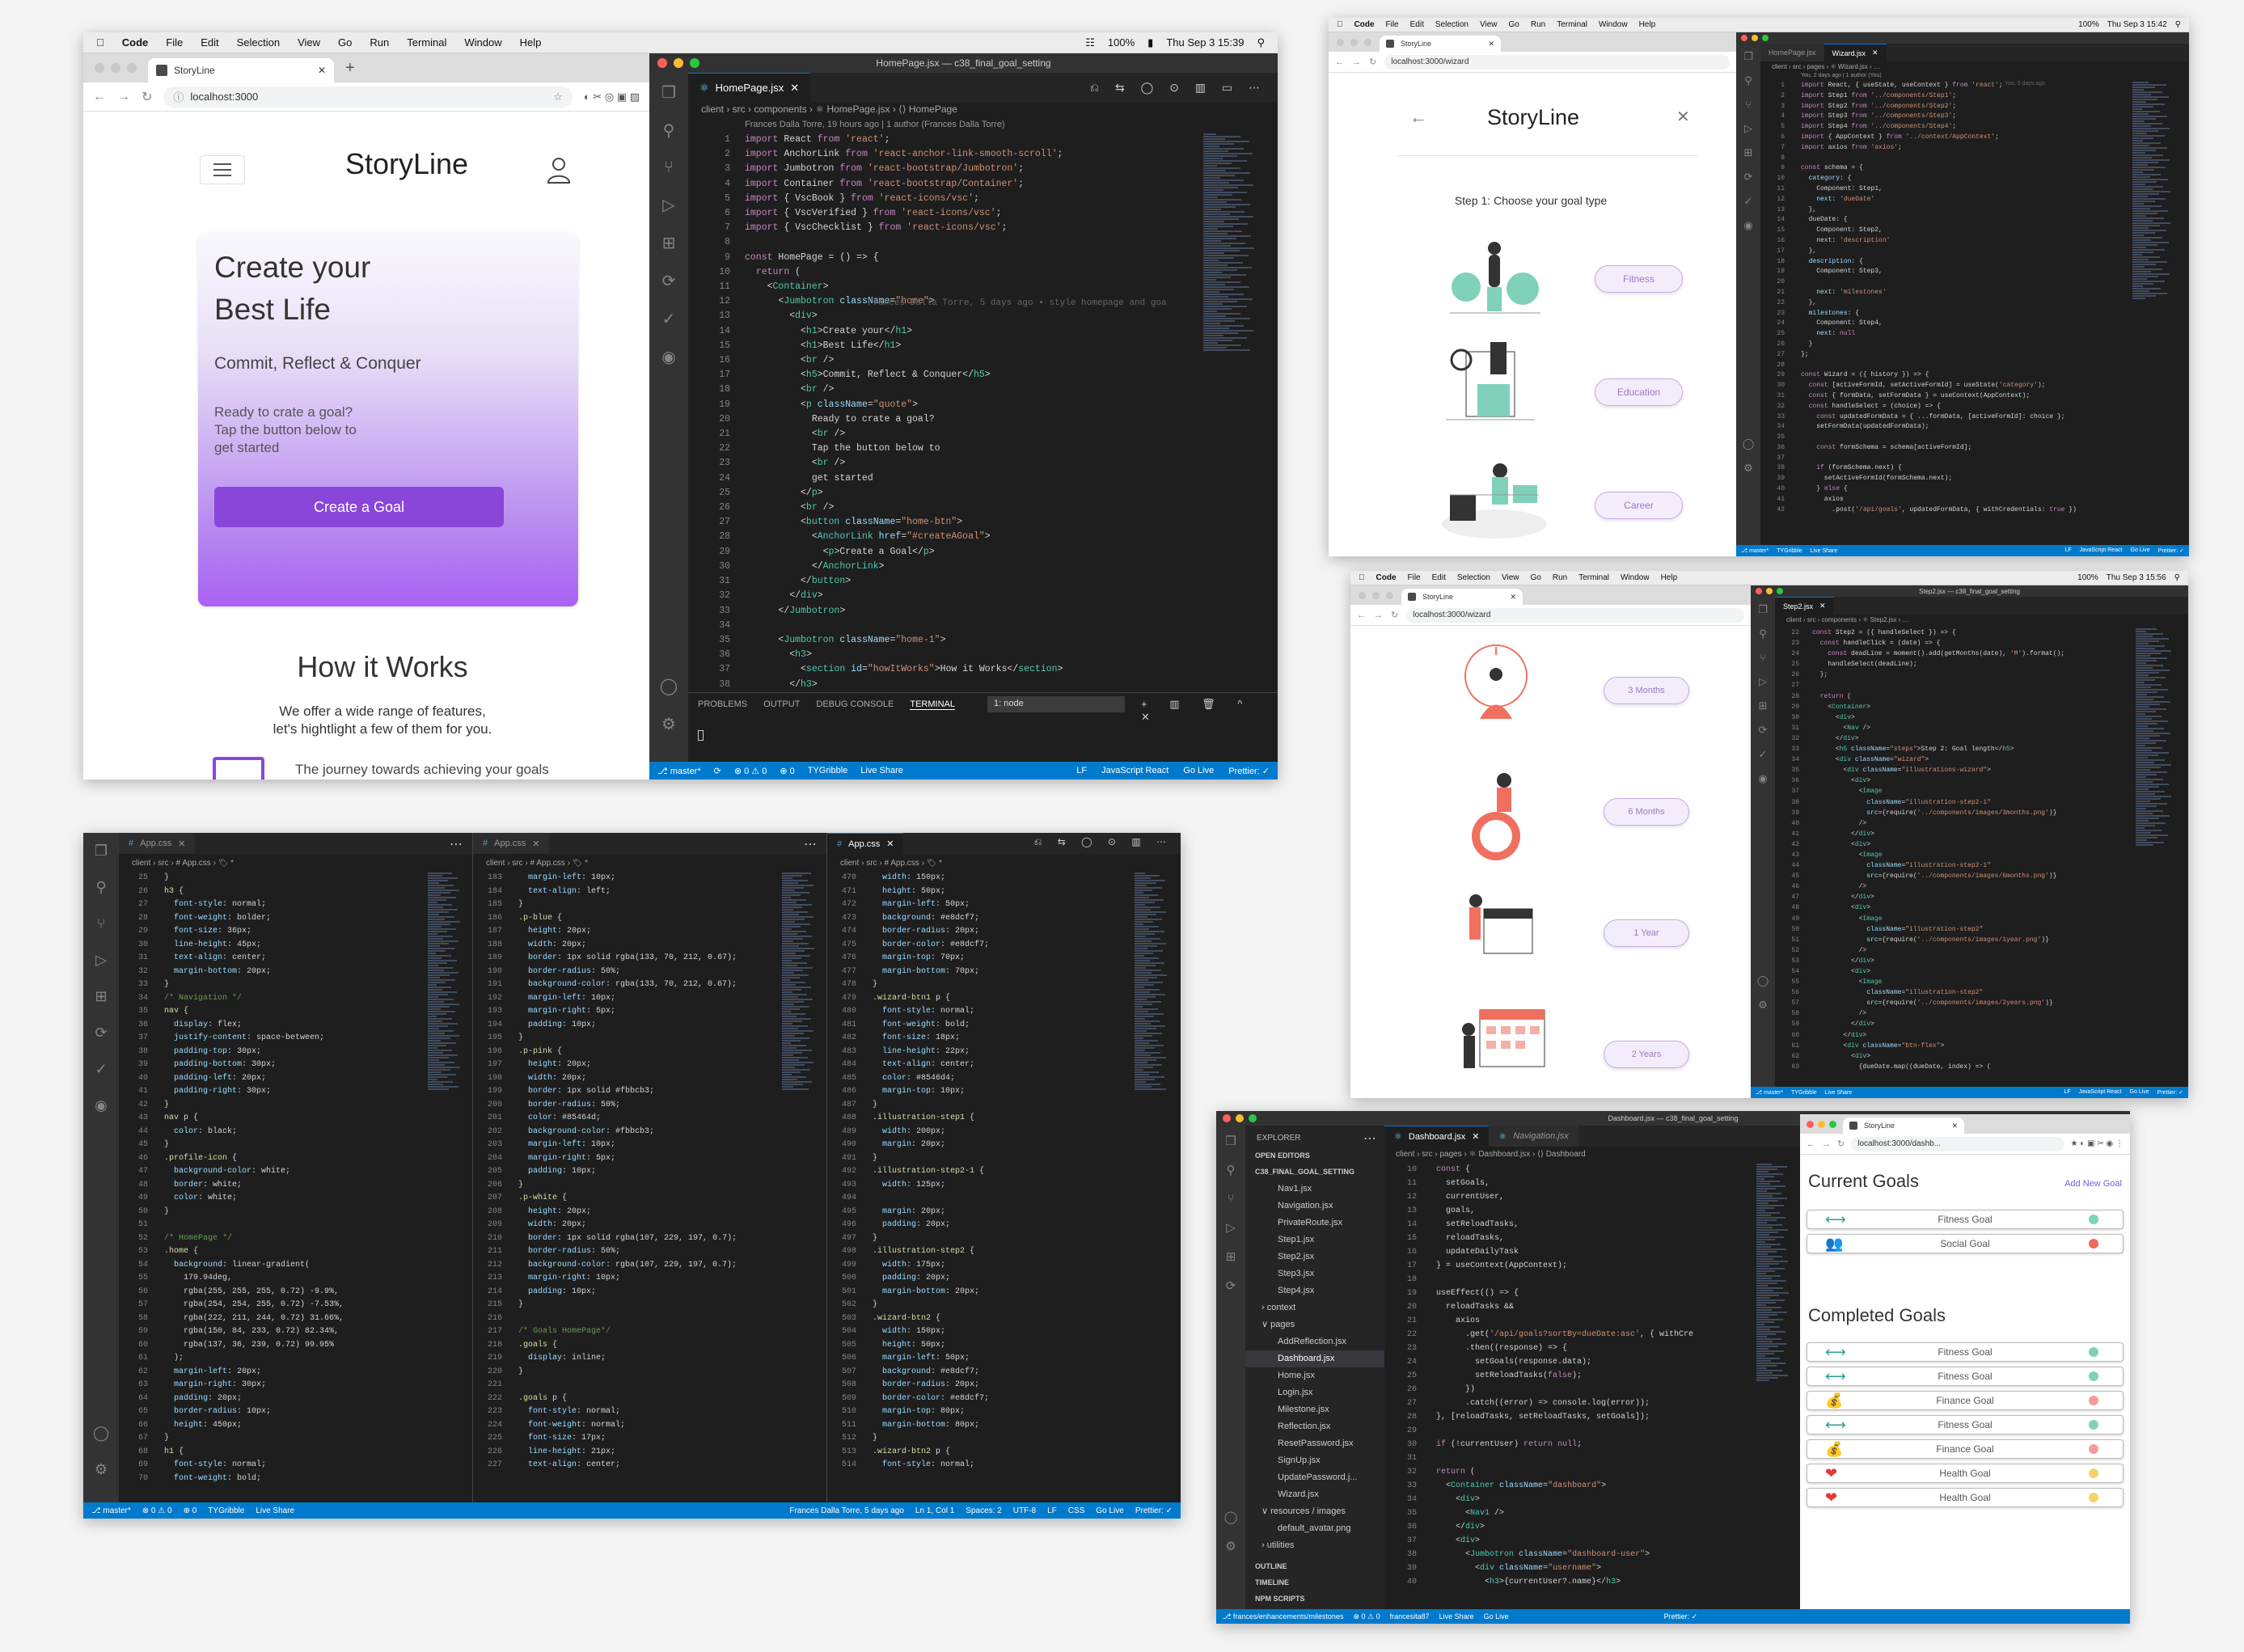  I want to click on tree-item: Step2.jsx, so click(1314, 1257).